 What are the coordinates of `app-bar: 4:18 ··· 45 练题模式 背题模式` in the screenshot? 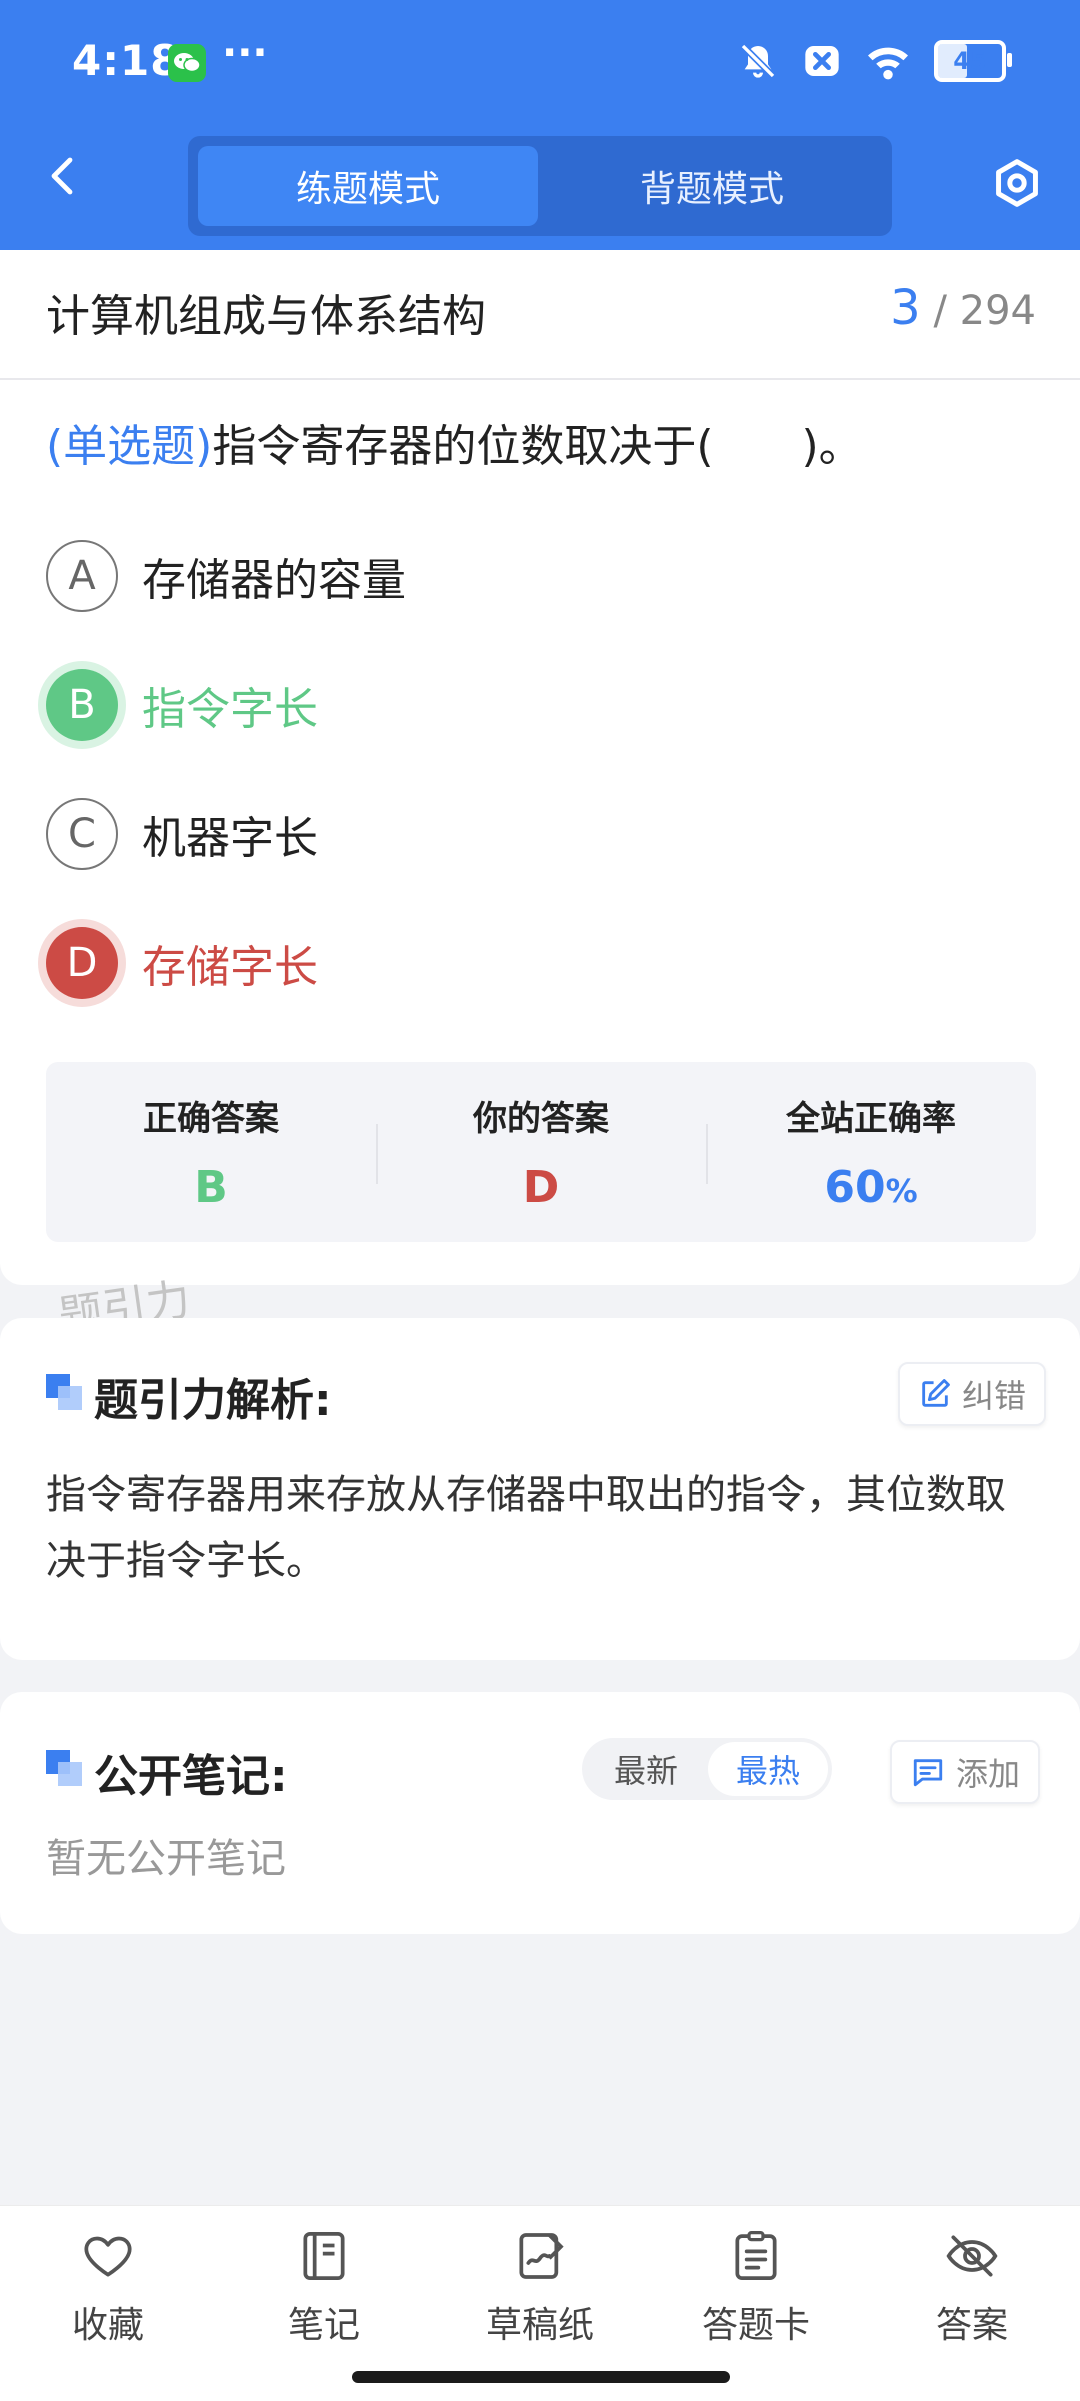 It's located at (540, 125).